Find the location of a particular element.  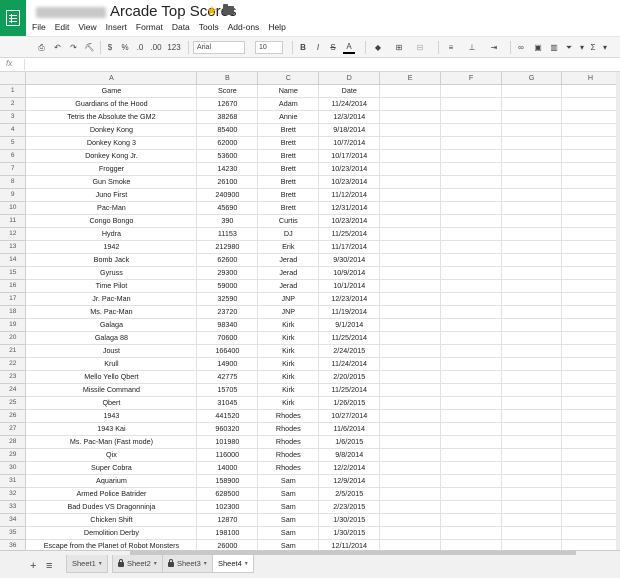

cell: 390 is located at coordinates (227, 221).